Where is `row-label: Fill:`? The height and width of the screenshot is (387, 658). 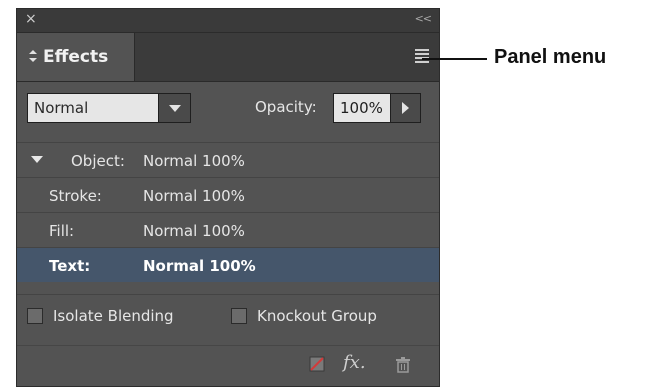
row-label: Fill: is located at coordinates (62, 231).